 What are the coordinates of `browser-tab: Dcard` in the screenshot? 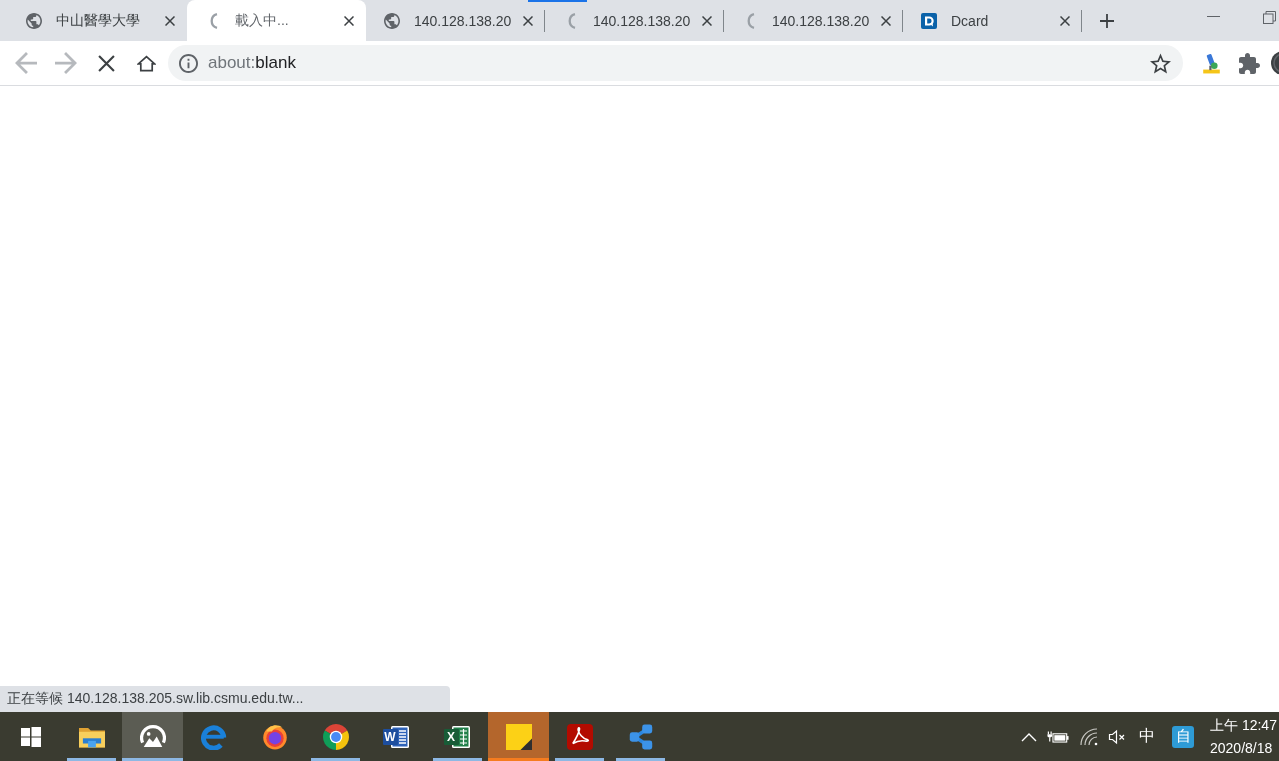 It's located at (992, 20).